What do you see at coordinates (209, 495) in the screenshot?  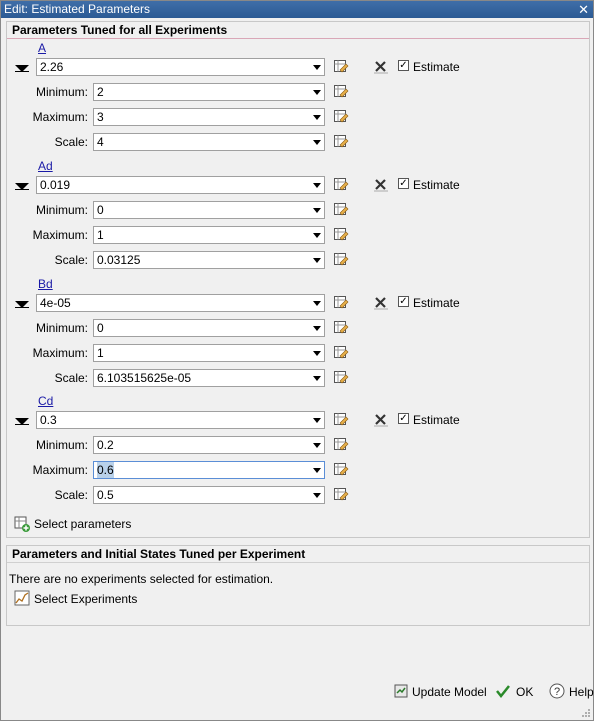 I see `scale-combo: 0.5` at bounding box center [209, 495].